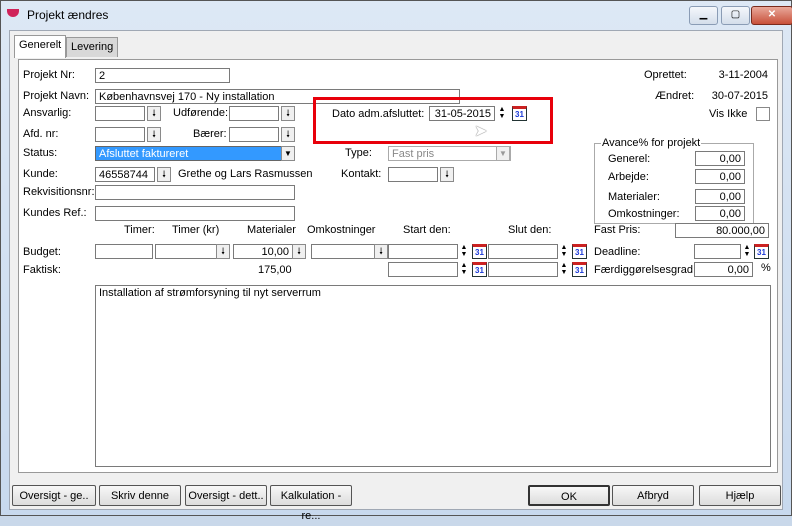 The height and width of the screenshot is (526, 792). Describe the element at coordinates (55, 213) in the screenshot. I see `kundes-ref-label: Kundes Ref.:` at that location.